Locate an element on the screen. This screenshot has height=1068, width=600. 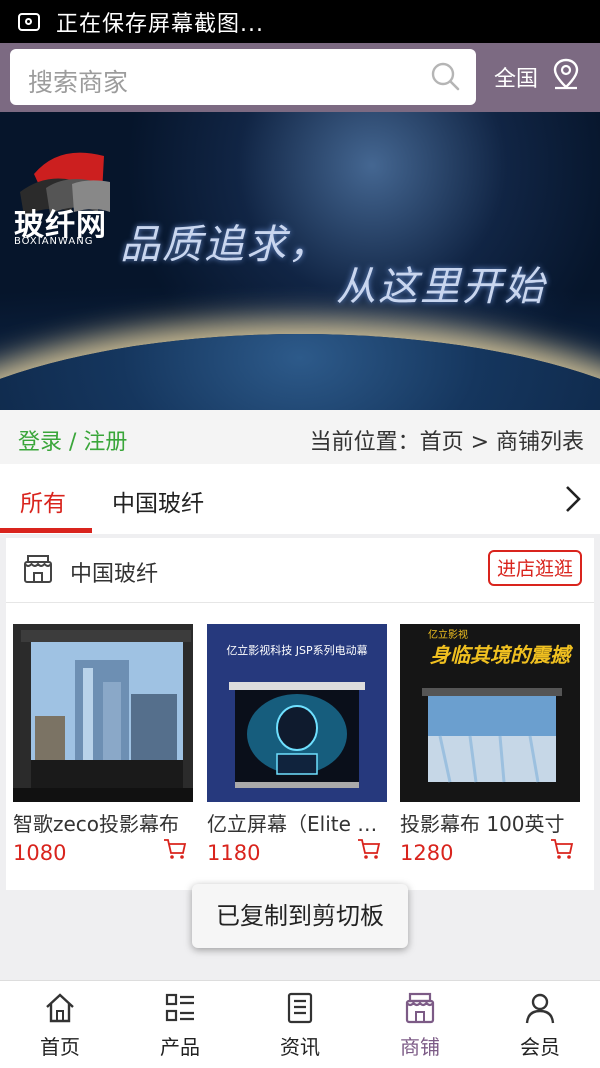
nav-item-news: 资讯 is located at coordinates (300, 1024).